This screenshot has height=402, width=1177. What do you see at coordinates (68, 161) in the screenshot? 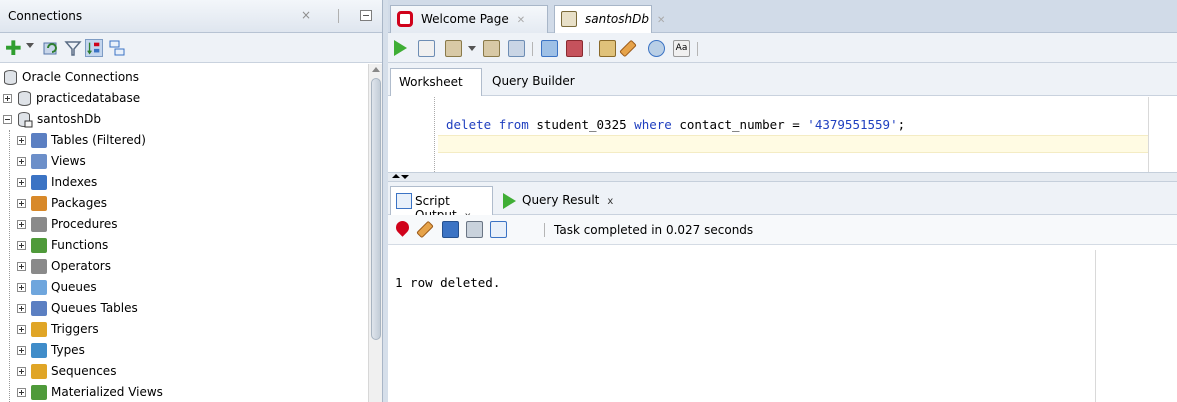
I see `tree-item-label: Views` at bounding box center [68, 161].